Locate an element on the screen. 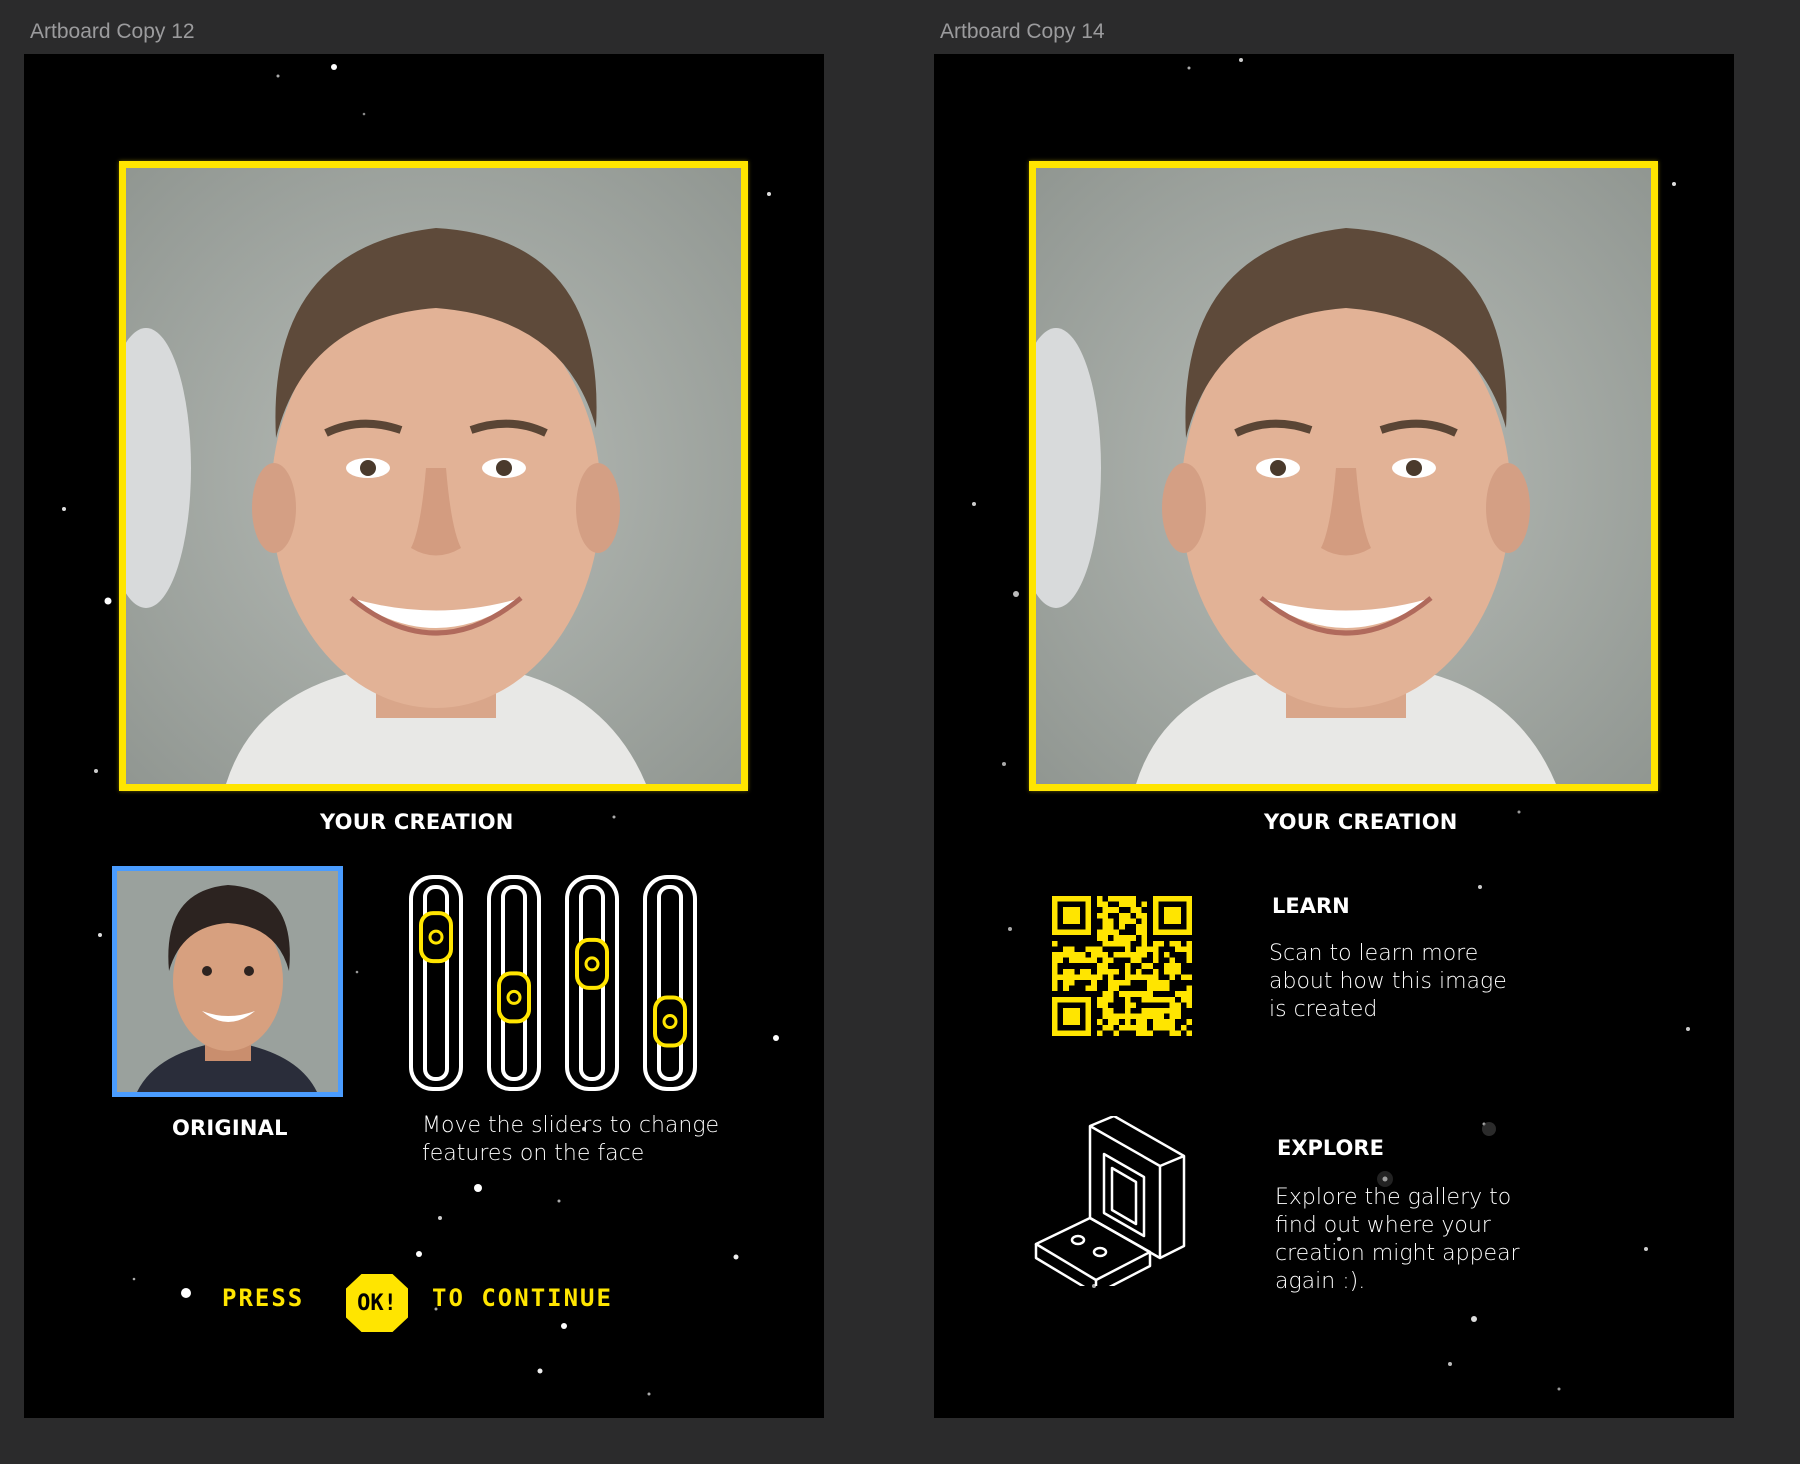 This screenshot has height=1464, width=1800. explore-text-line-1: Explore the gallery to is located at coordinates (1393, 1197).